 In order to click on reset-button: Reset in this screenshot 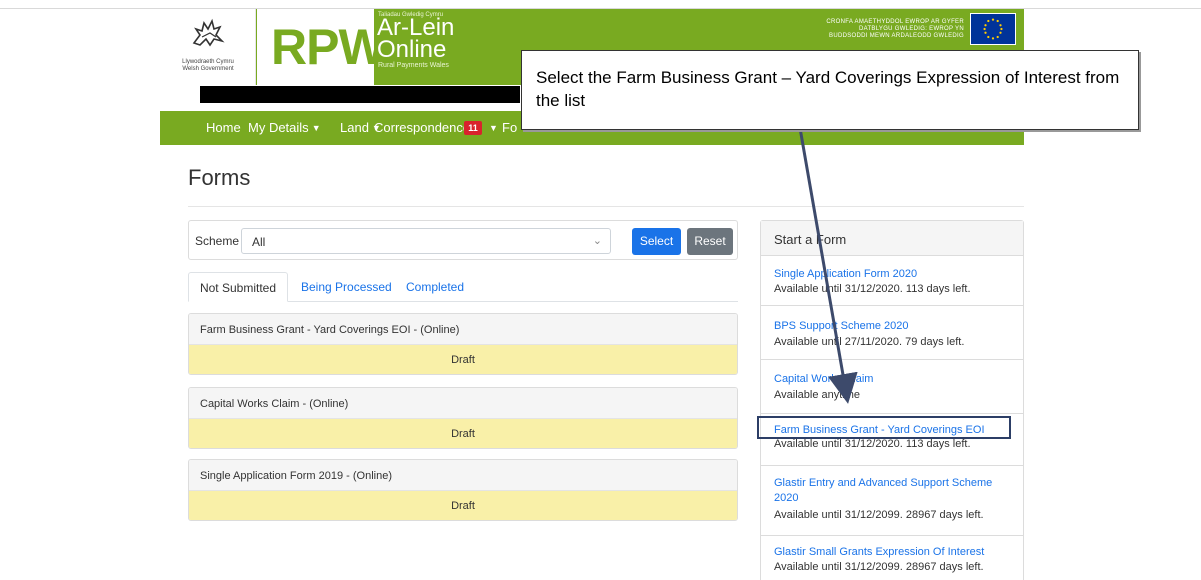, I will do `click(710, 241)`.